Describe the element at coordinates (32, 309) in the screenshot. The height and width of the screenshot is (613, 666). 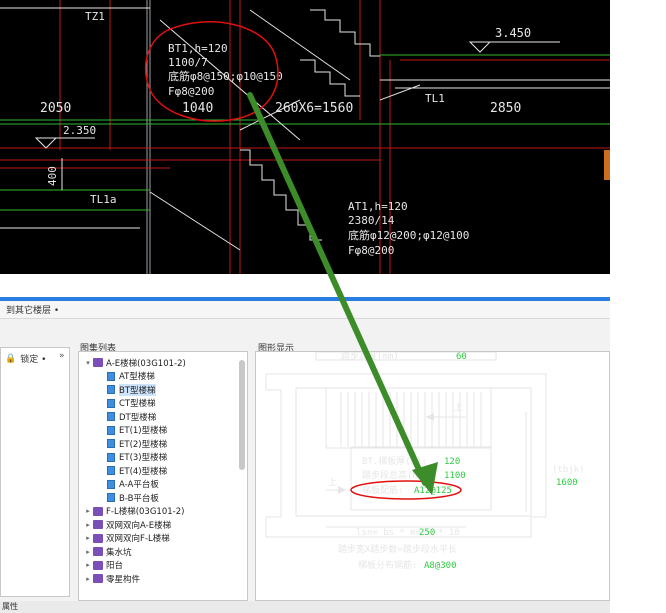
I see `copy-to-floor-menu: 到其它楼层 •` at that location.